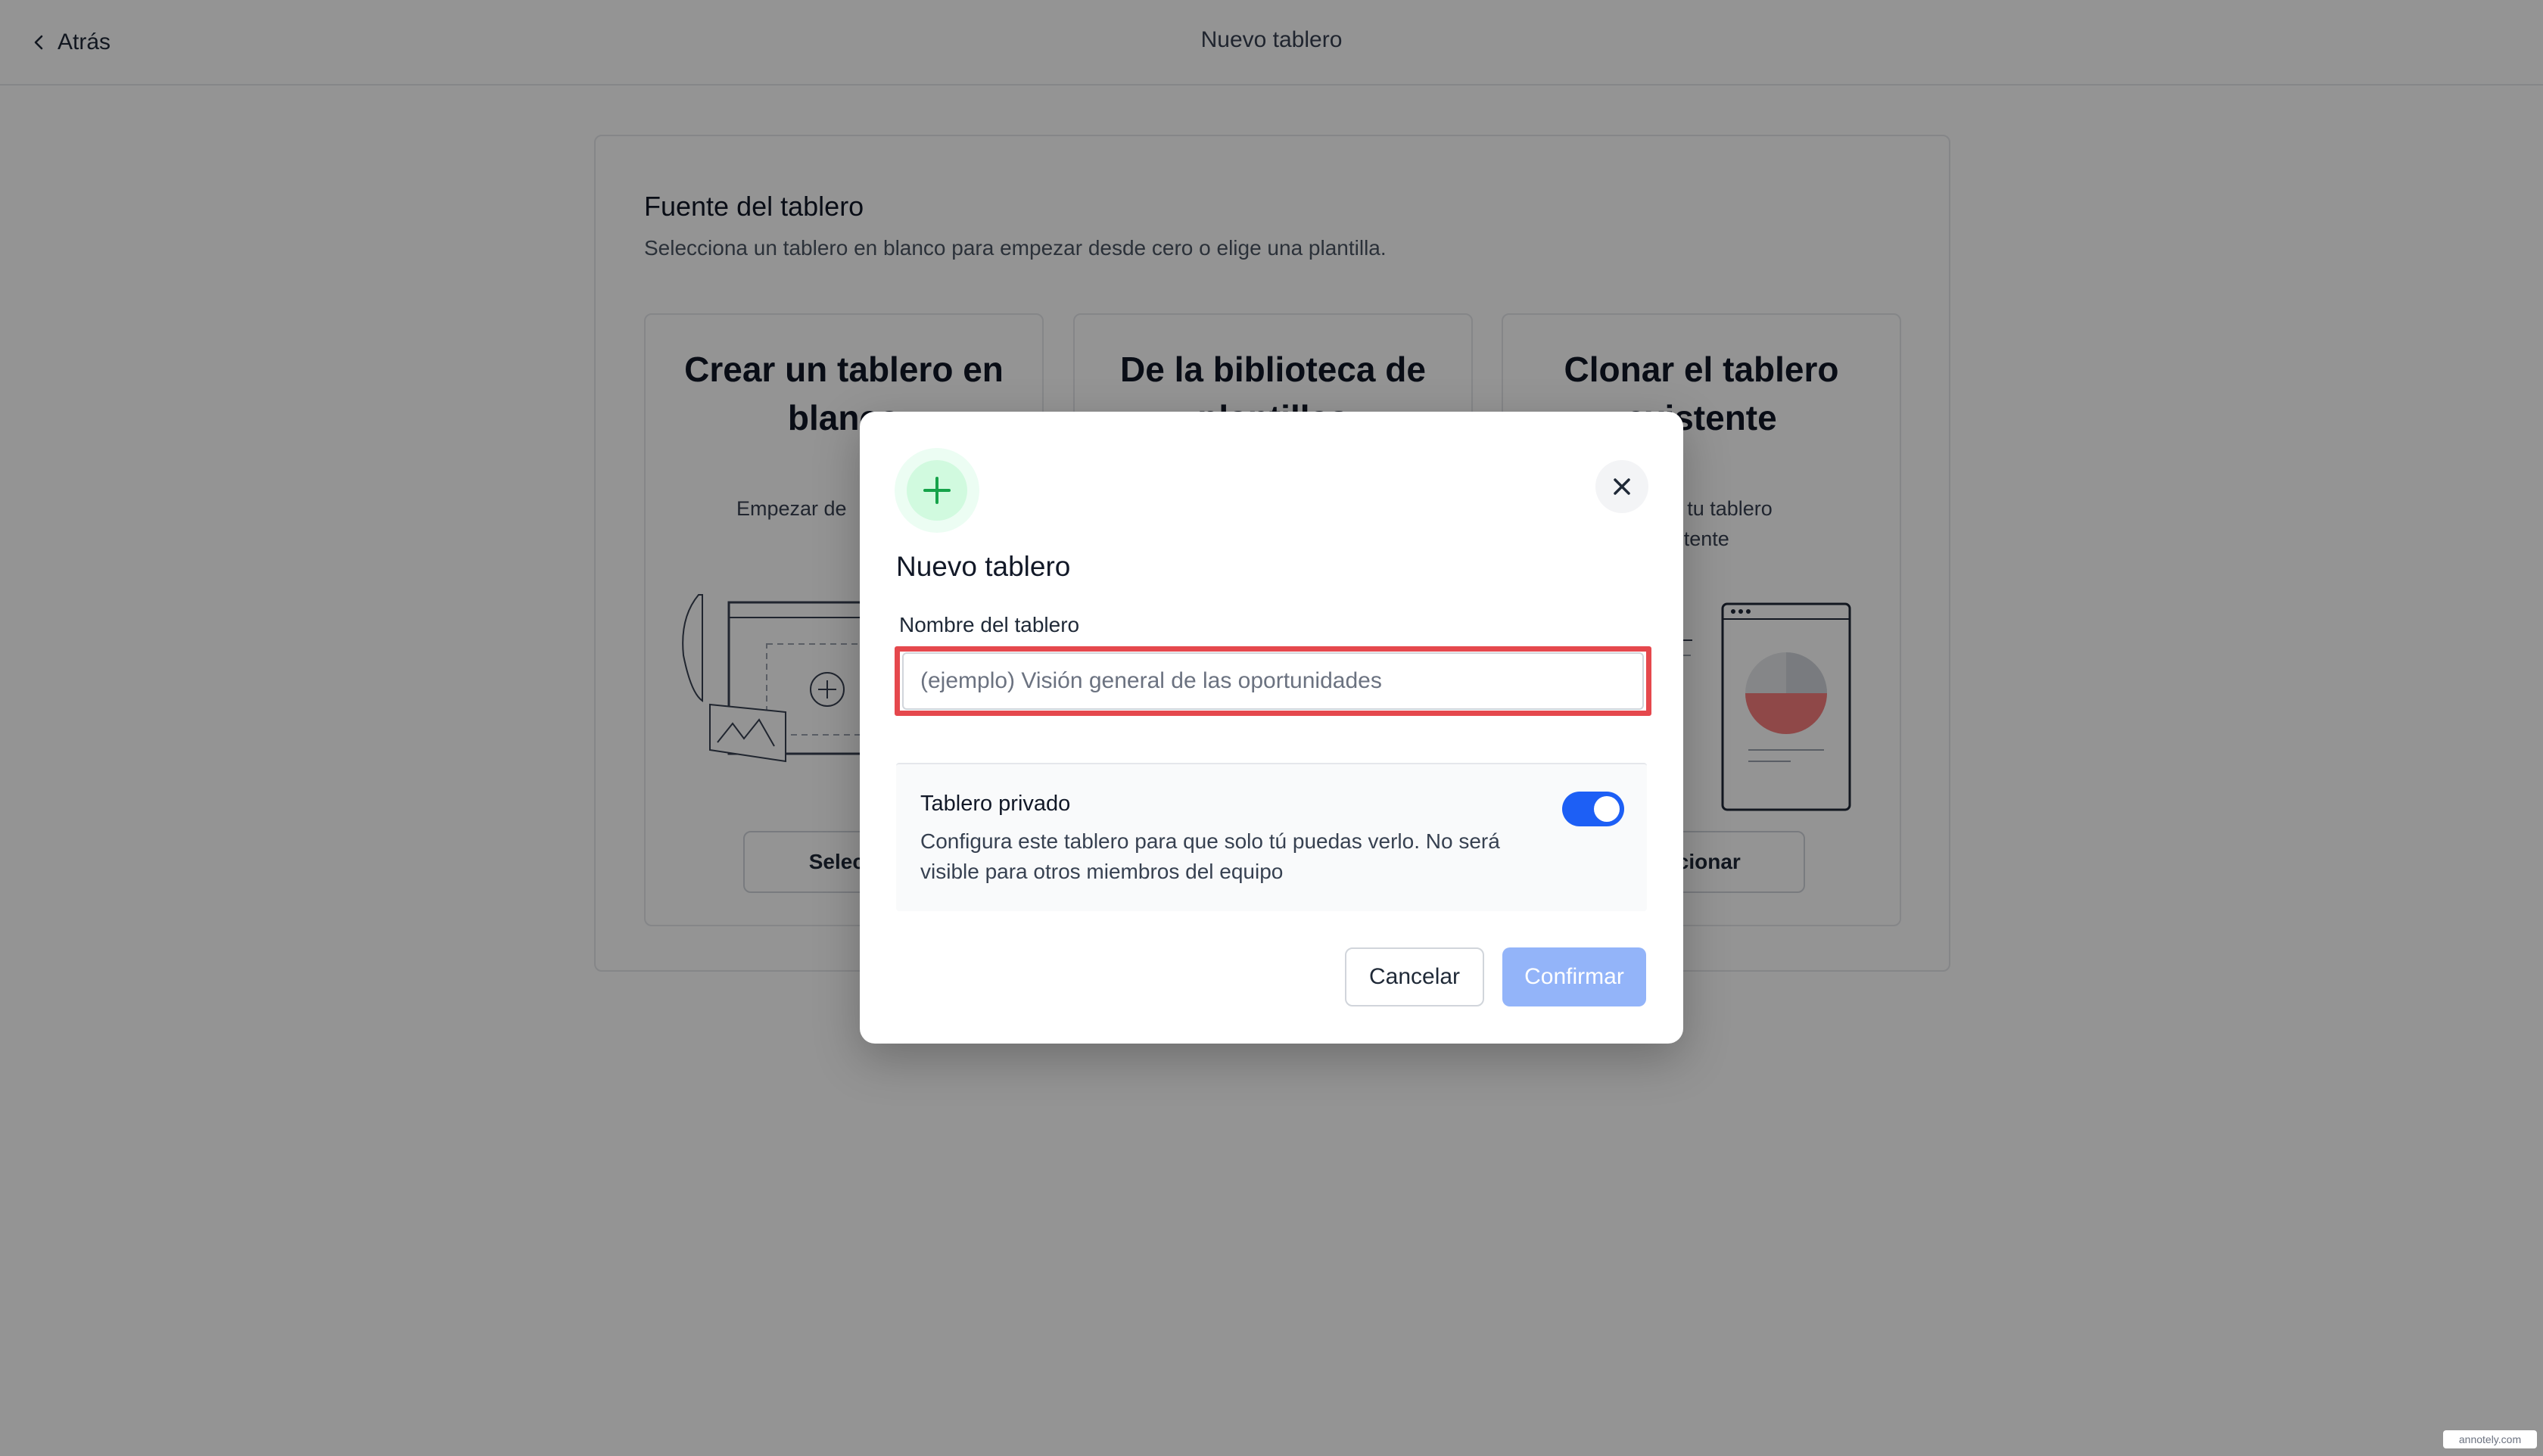 Image resolution: width=2543 pixels, height=1456 pixels. I want to click on board-name-label: Nombre del tablero, so click(989, 625).